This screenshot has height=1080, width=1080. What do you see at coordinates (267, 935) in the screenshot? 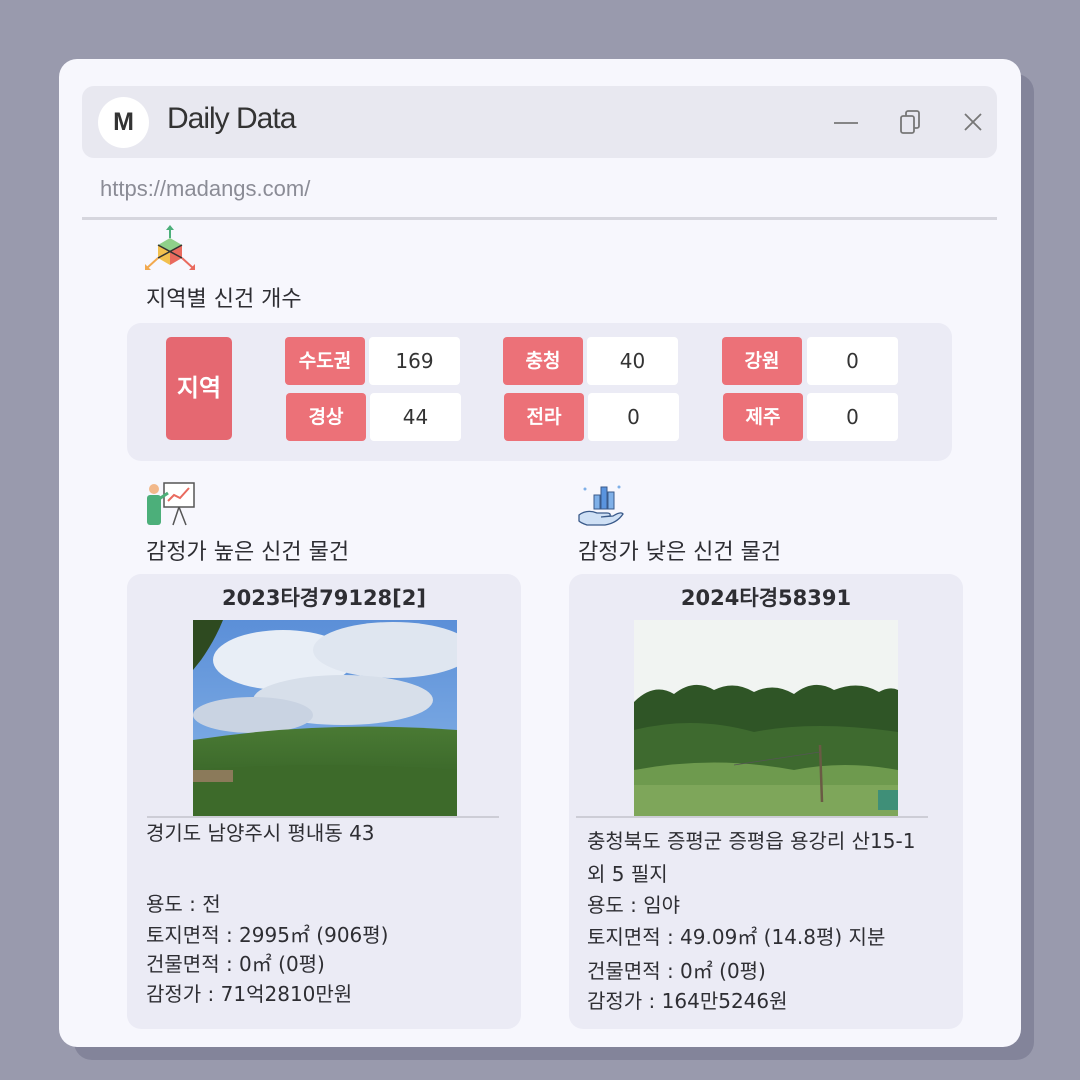
I see `property-land-area: 토지면적 : 2995㎡ (906평)` at bounding box center [267, 935].